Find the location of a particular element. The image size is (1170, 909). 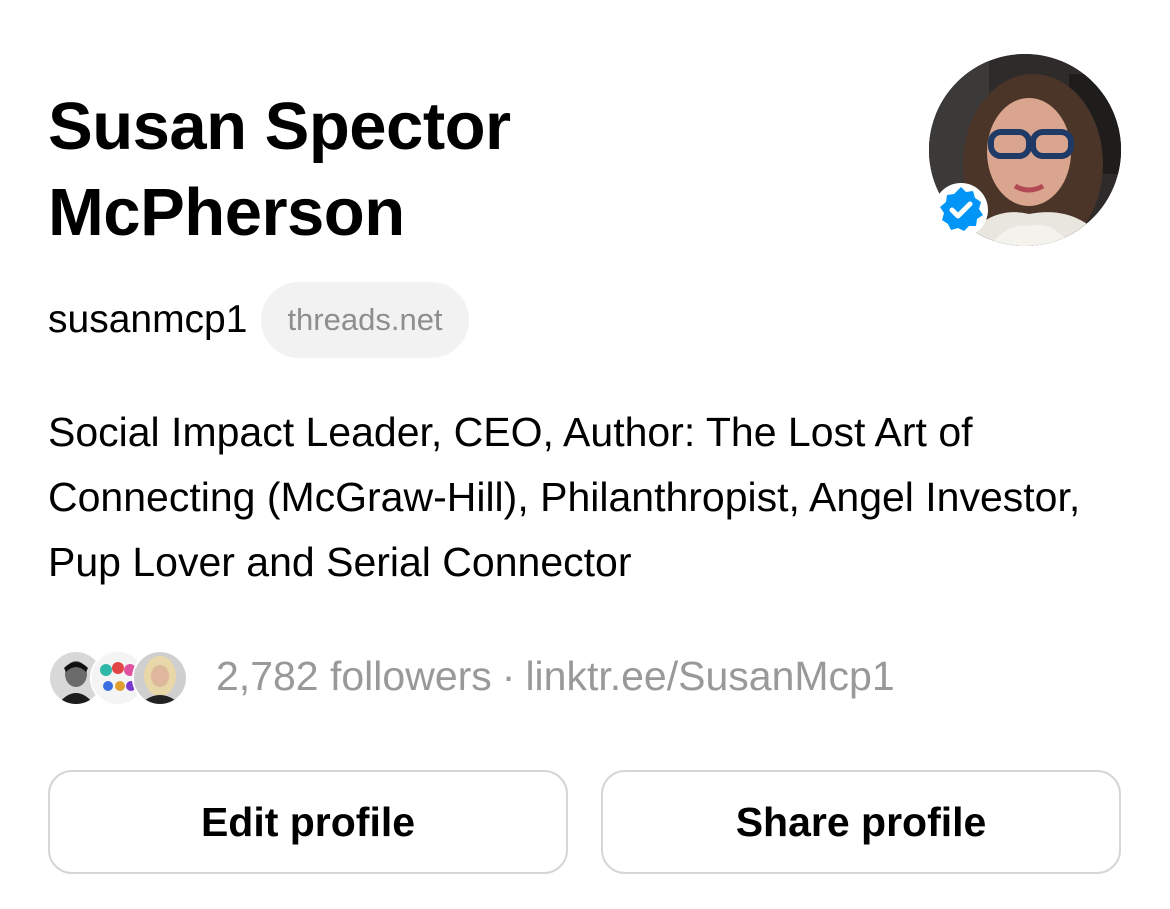

profile-actions: Edit profile Share profile is located at coordinates (584, 822).